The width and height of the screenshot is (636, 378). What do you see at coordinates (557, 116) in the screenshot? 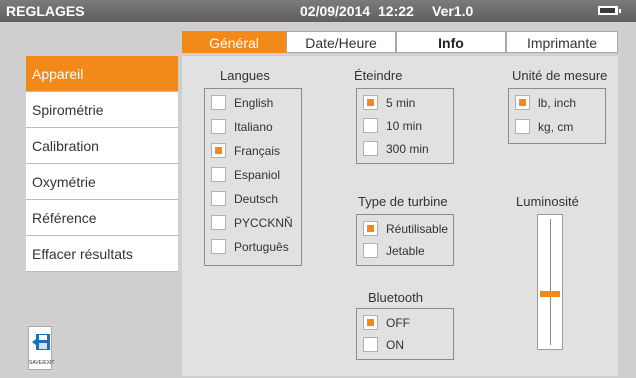
I see `units-group: lb, inch kg, cm` at bounding box center [557, 116].